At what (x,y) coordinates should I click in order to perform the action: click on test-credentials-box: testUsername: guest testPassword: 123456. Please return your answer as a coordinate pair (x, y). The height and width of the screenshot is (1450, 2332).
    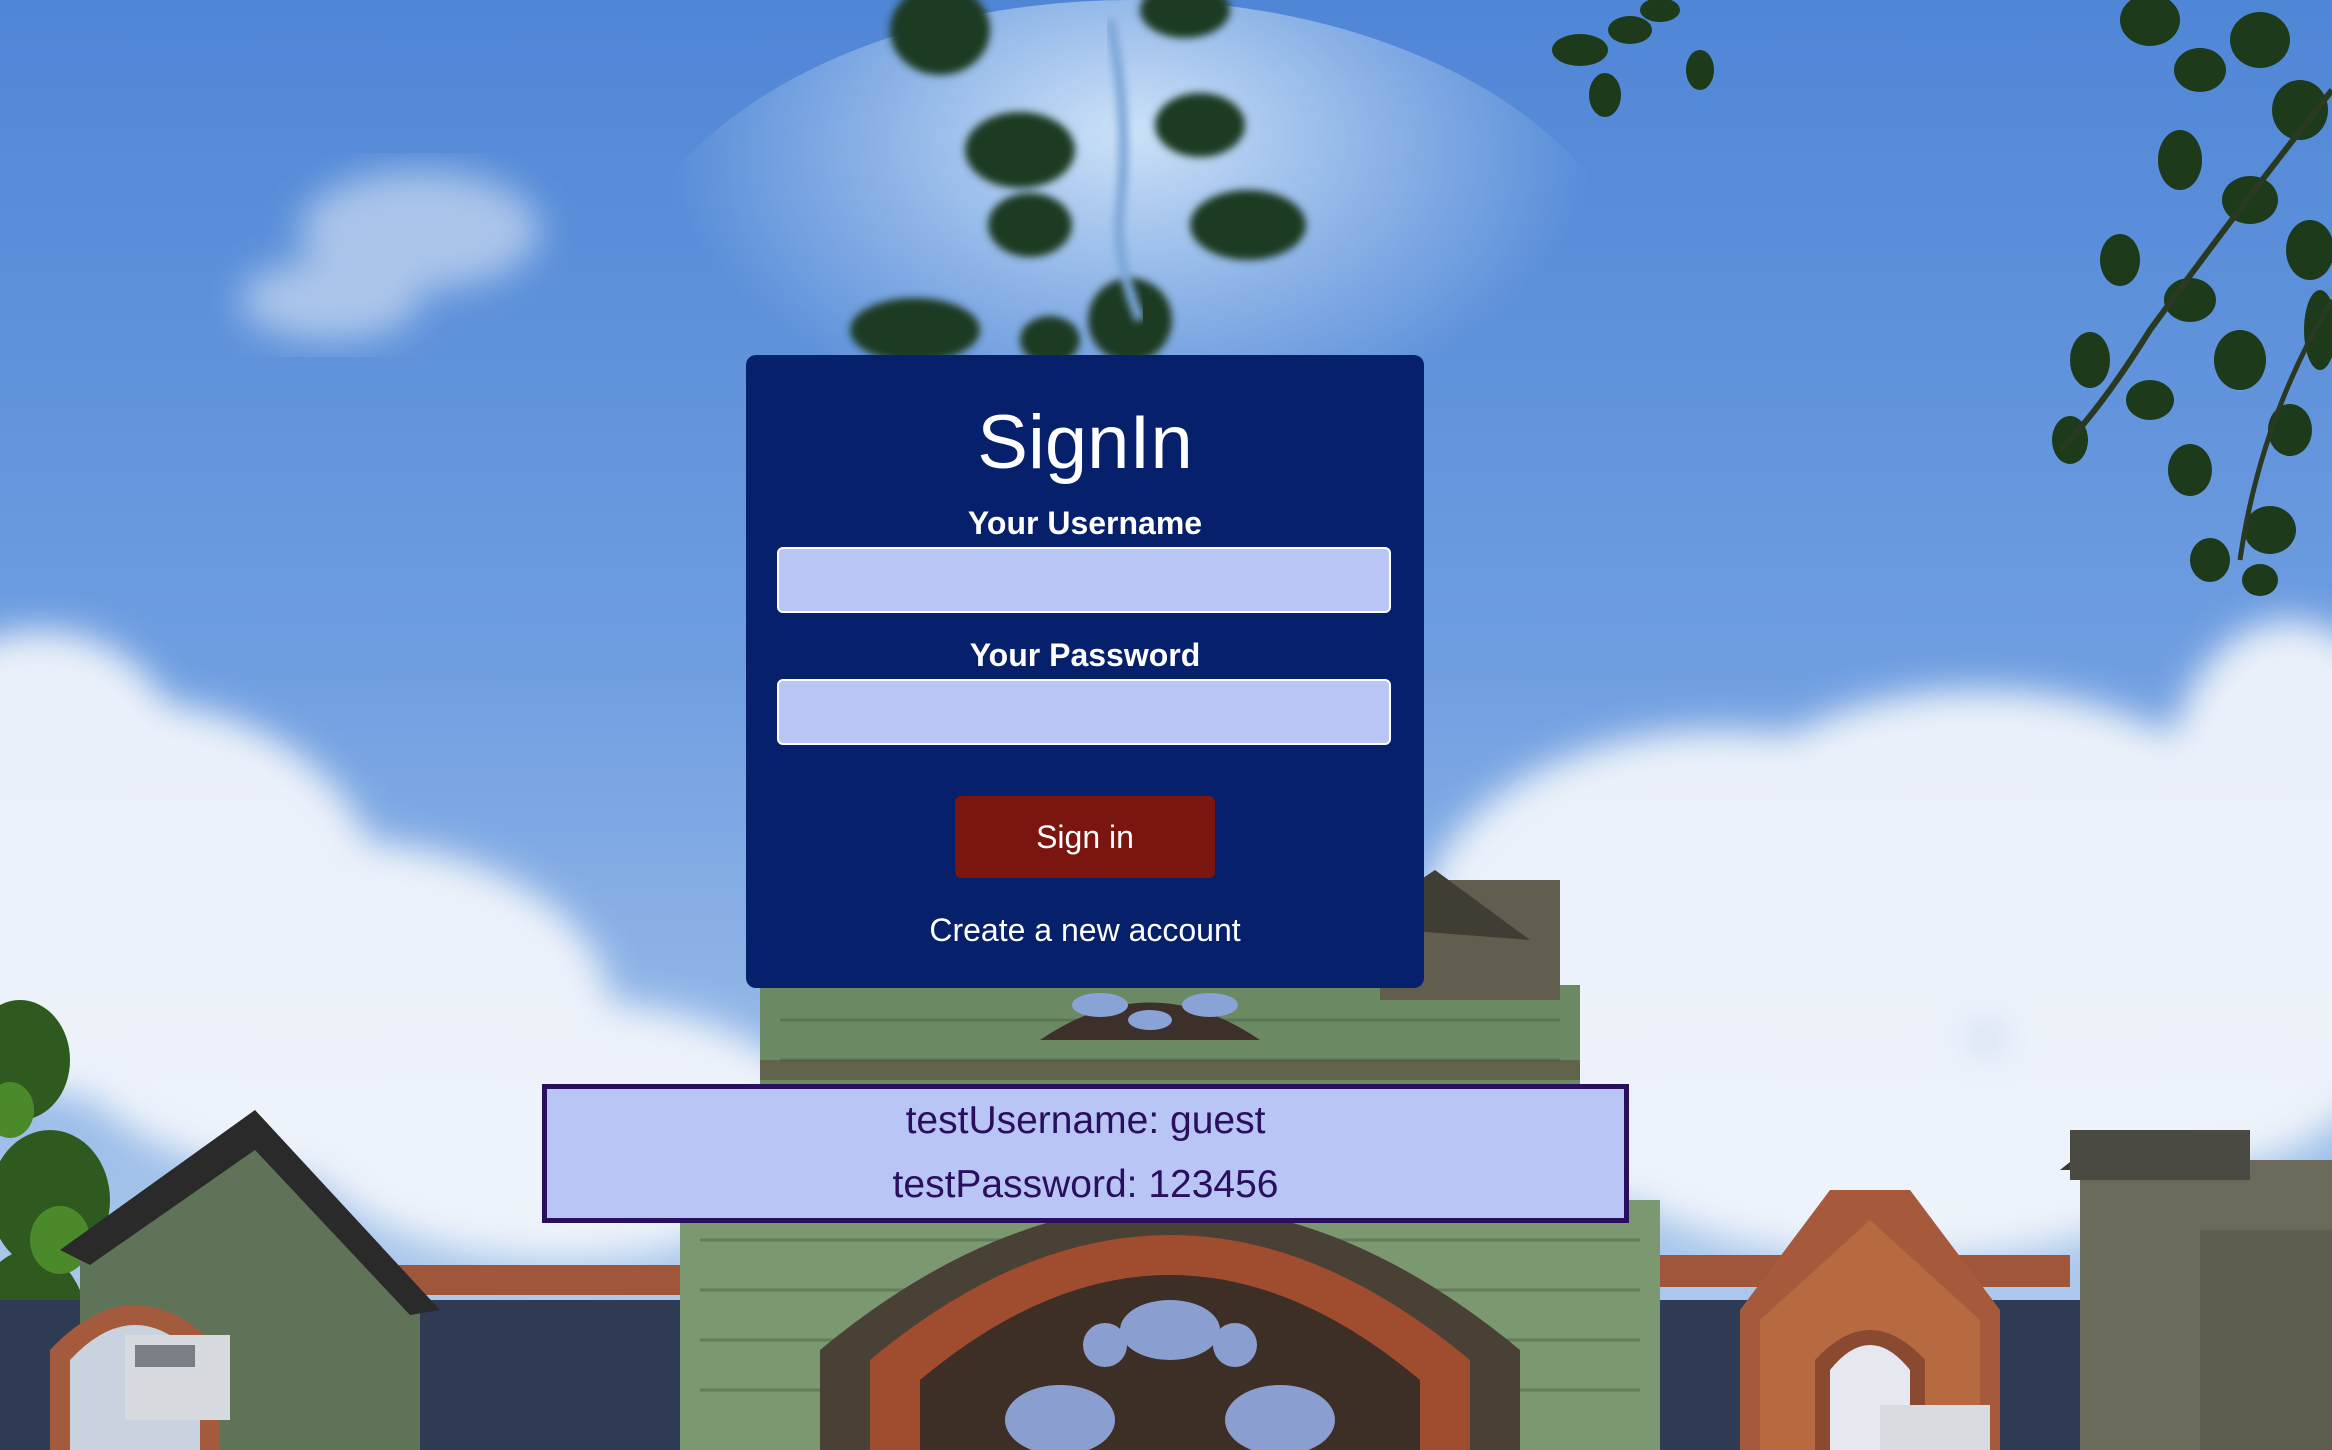
    Looking at the image, I should click on (1085, 1153).